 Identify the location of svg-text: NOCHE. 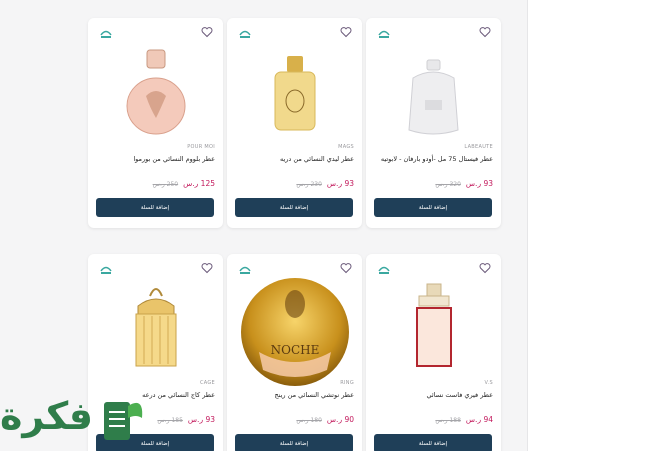
(295, 350).